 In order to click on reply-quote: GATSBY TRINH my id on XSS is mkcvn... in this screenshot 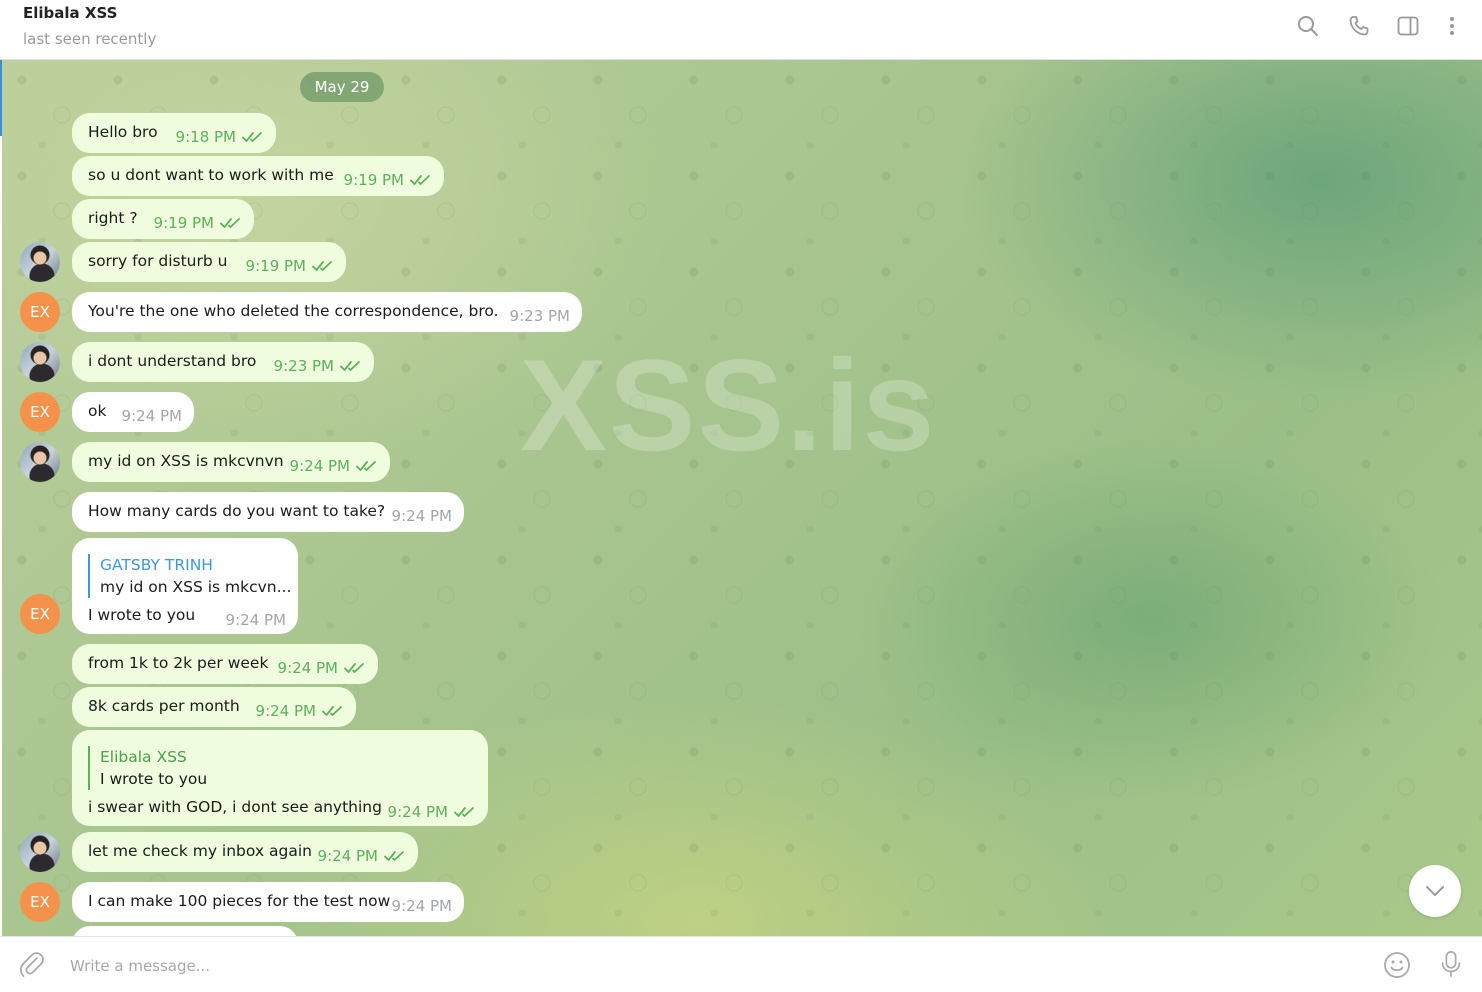, I will do `click(189, 576)`.